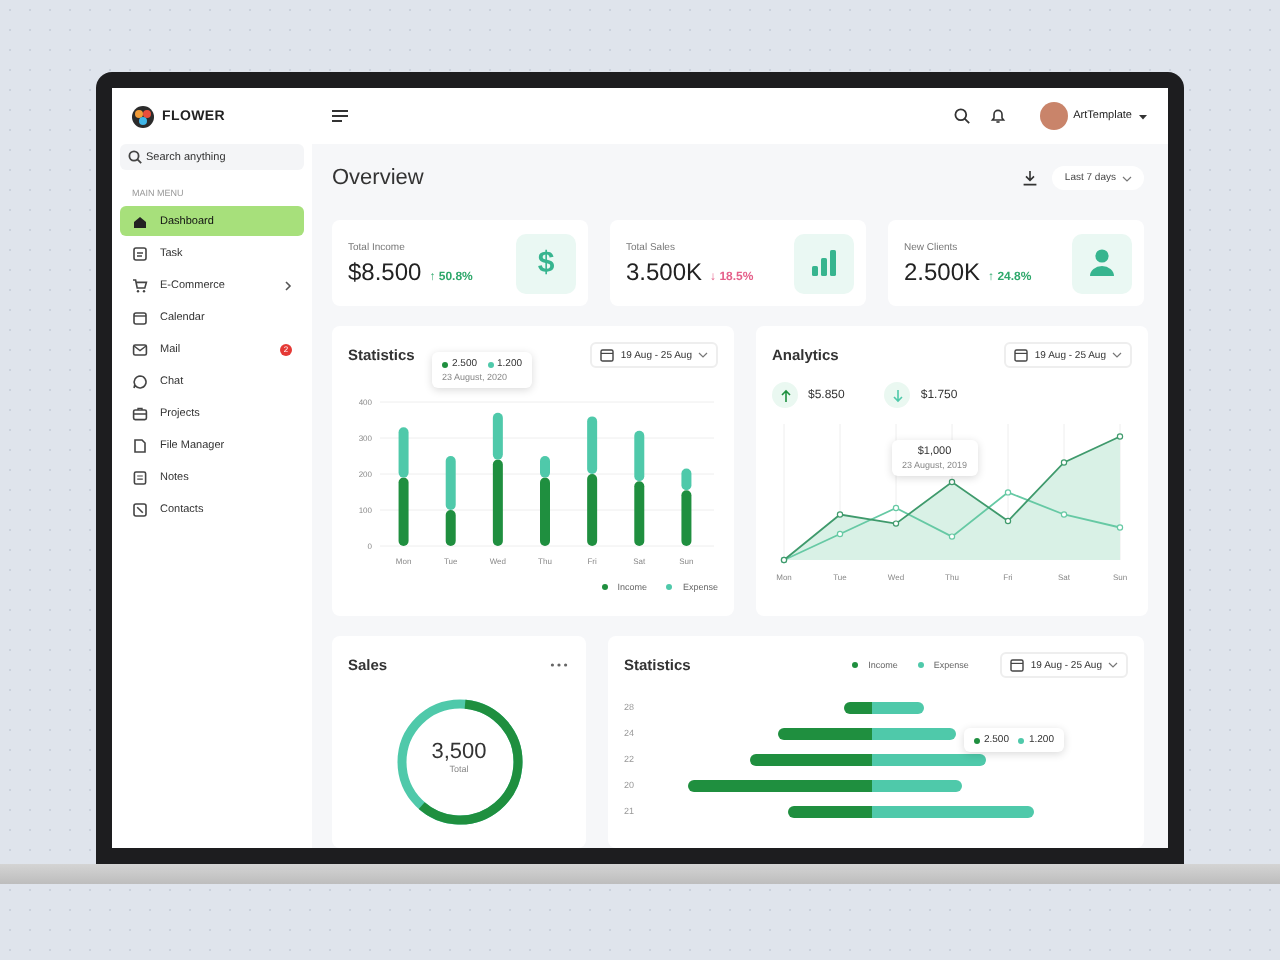 The height and width of the screenshot is (960, 1280). I want to click on more-button, so click(559, 665).